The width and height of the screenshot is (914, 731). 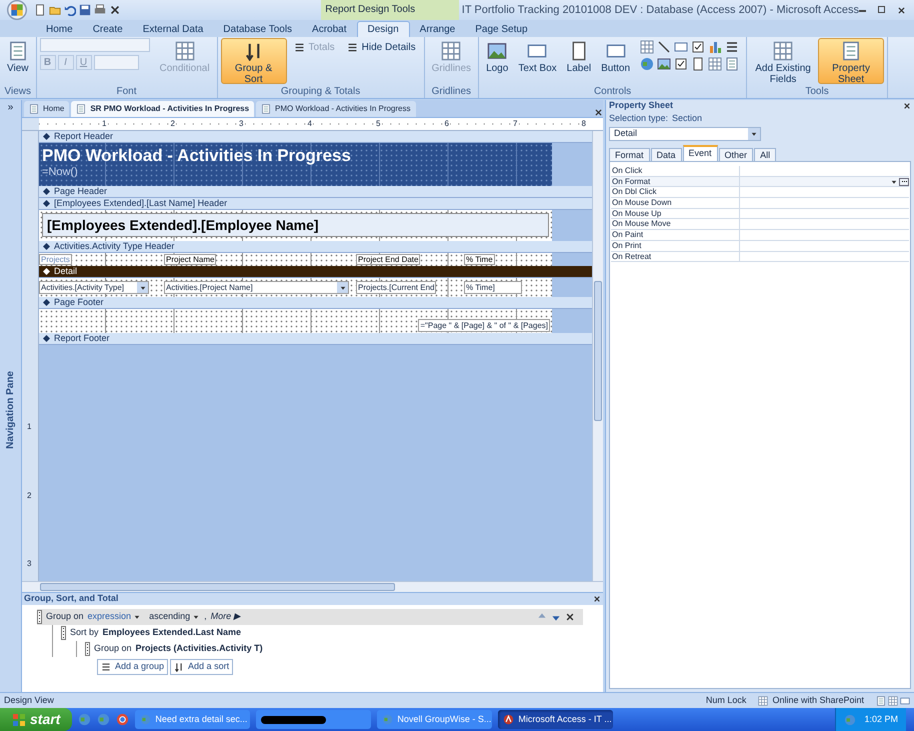 I want to click on column-label: Project End Date, so click(x=388, y=259).